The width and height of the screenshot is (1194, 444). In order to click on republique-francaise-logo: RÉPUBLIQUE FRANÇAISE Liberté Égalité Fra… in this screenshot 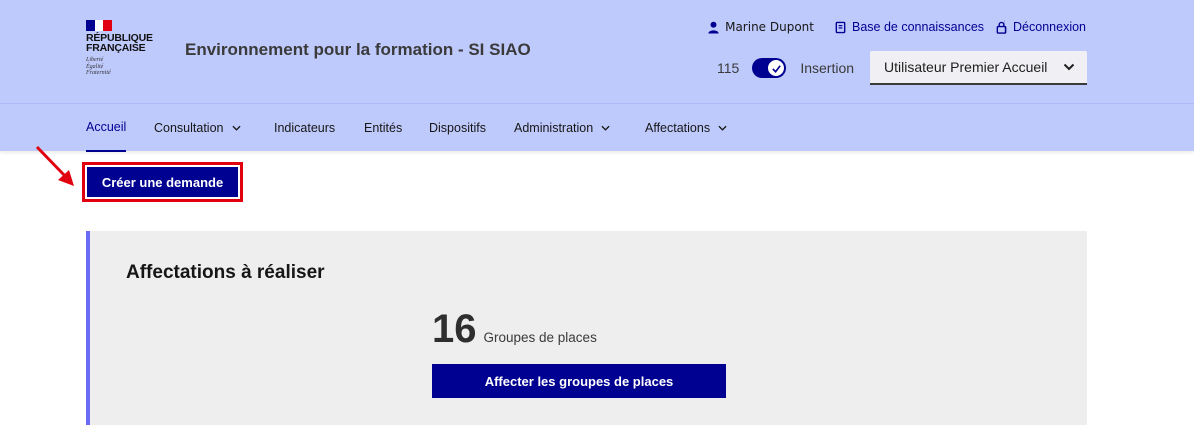, I will do `click(126, 48)`.